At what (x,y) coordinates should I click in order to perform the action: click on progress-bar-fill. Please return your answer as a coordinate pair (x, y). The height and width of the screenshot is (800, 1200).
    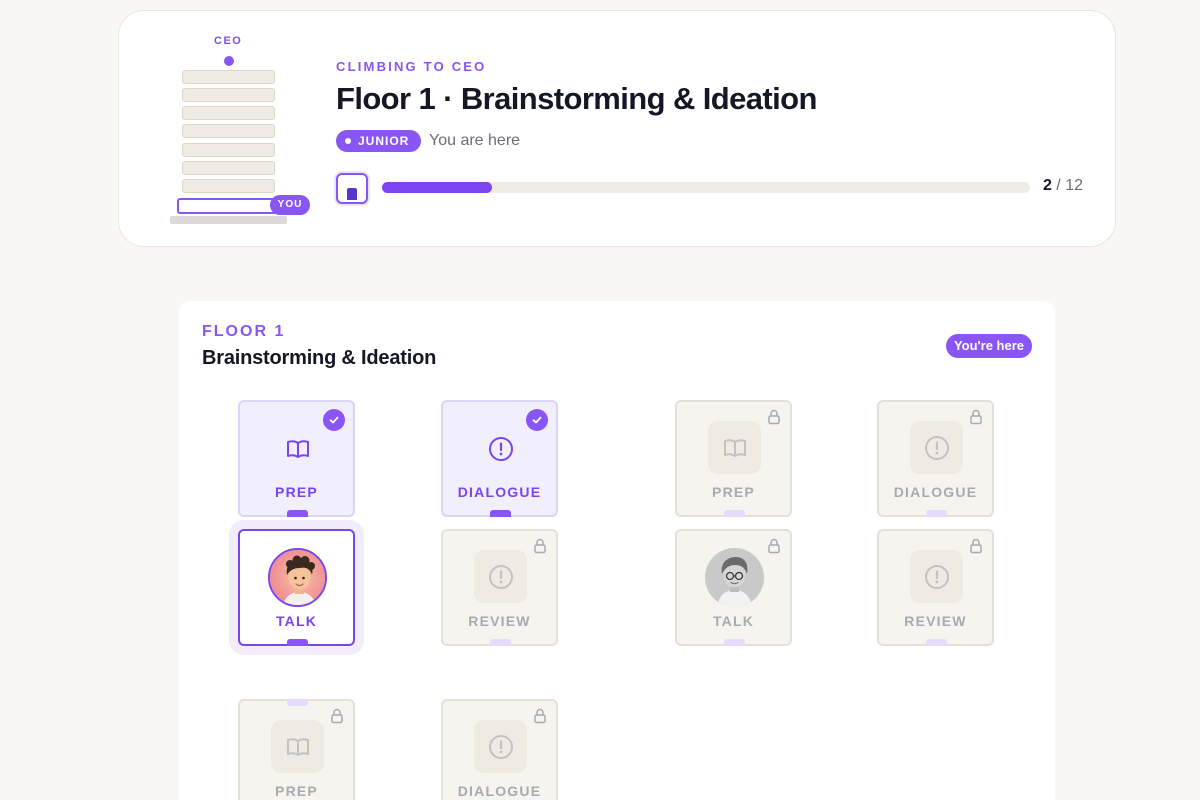
    Looking at the image, I should click on (437, 187).